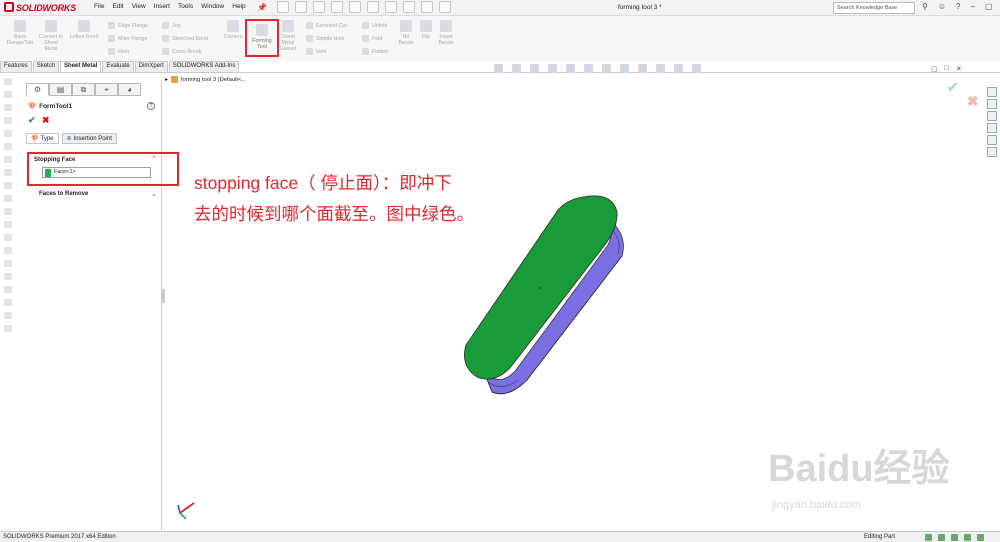 The height and width of the screenshot is (542, 1000). I want to click on units-icon, so click(941, 537).